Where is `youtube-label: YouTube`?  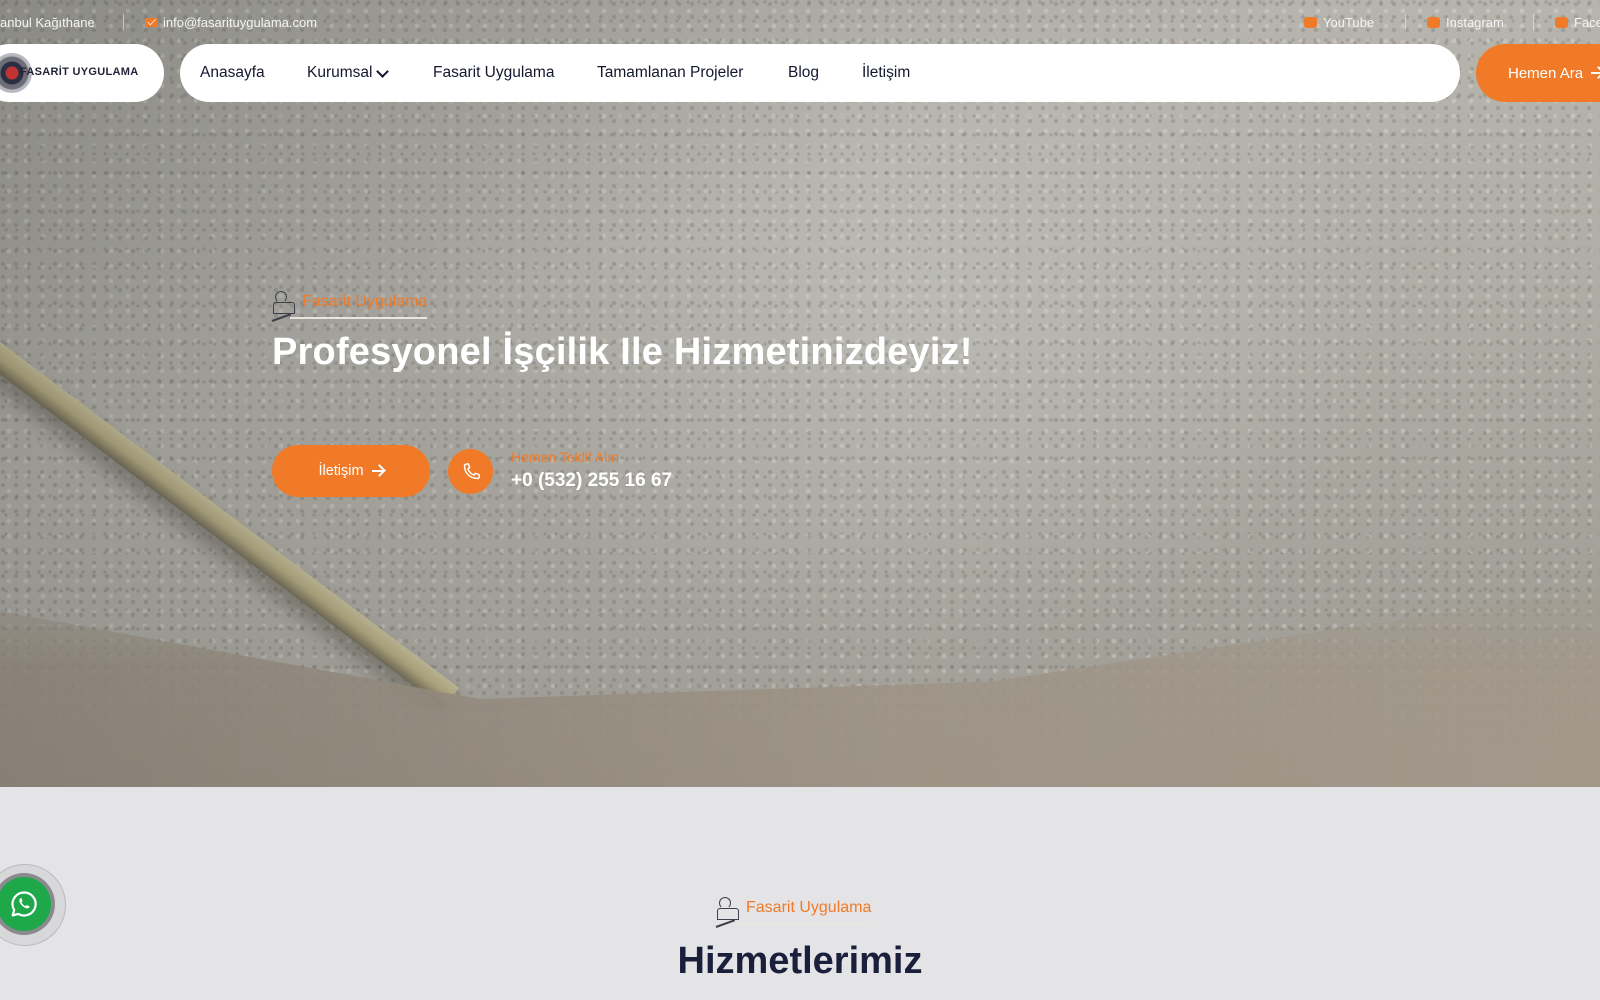 youtube-label: YouTube is located at coordinates (1349, 22).